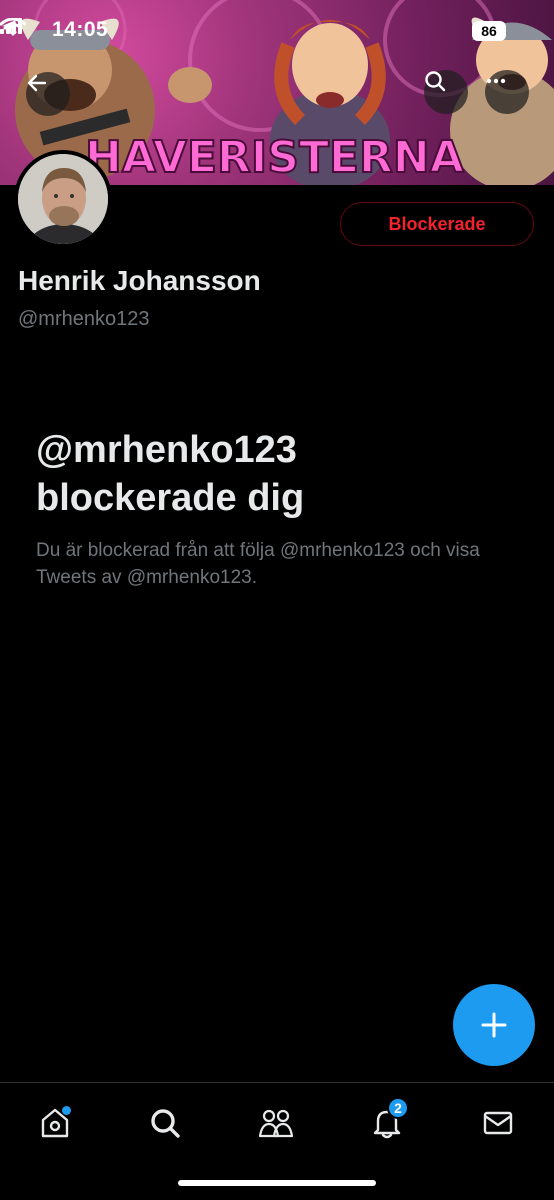  I want to click on arrow-left-icon, so click(37, 83).